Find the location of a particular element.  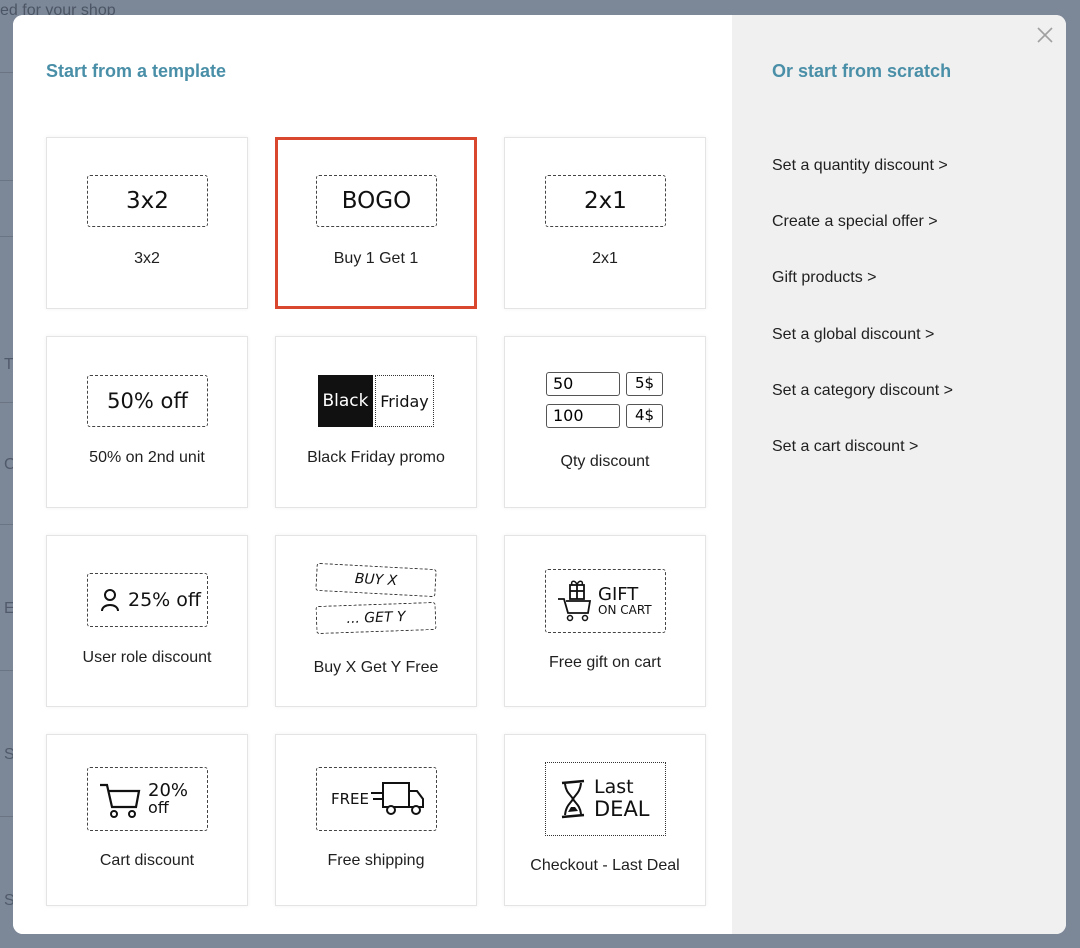

ticket-get-y: ... GET Y is located at coordinates (376, 618).